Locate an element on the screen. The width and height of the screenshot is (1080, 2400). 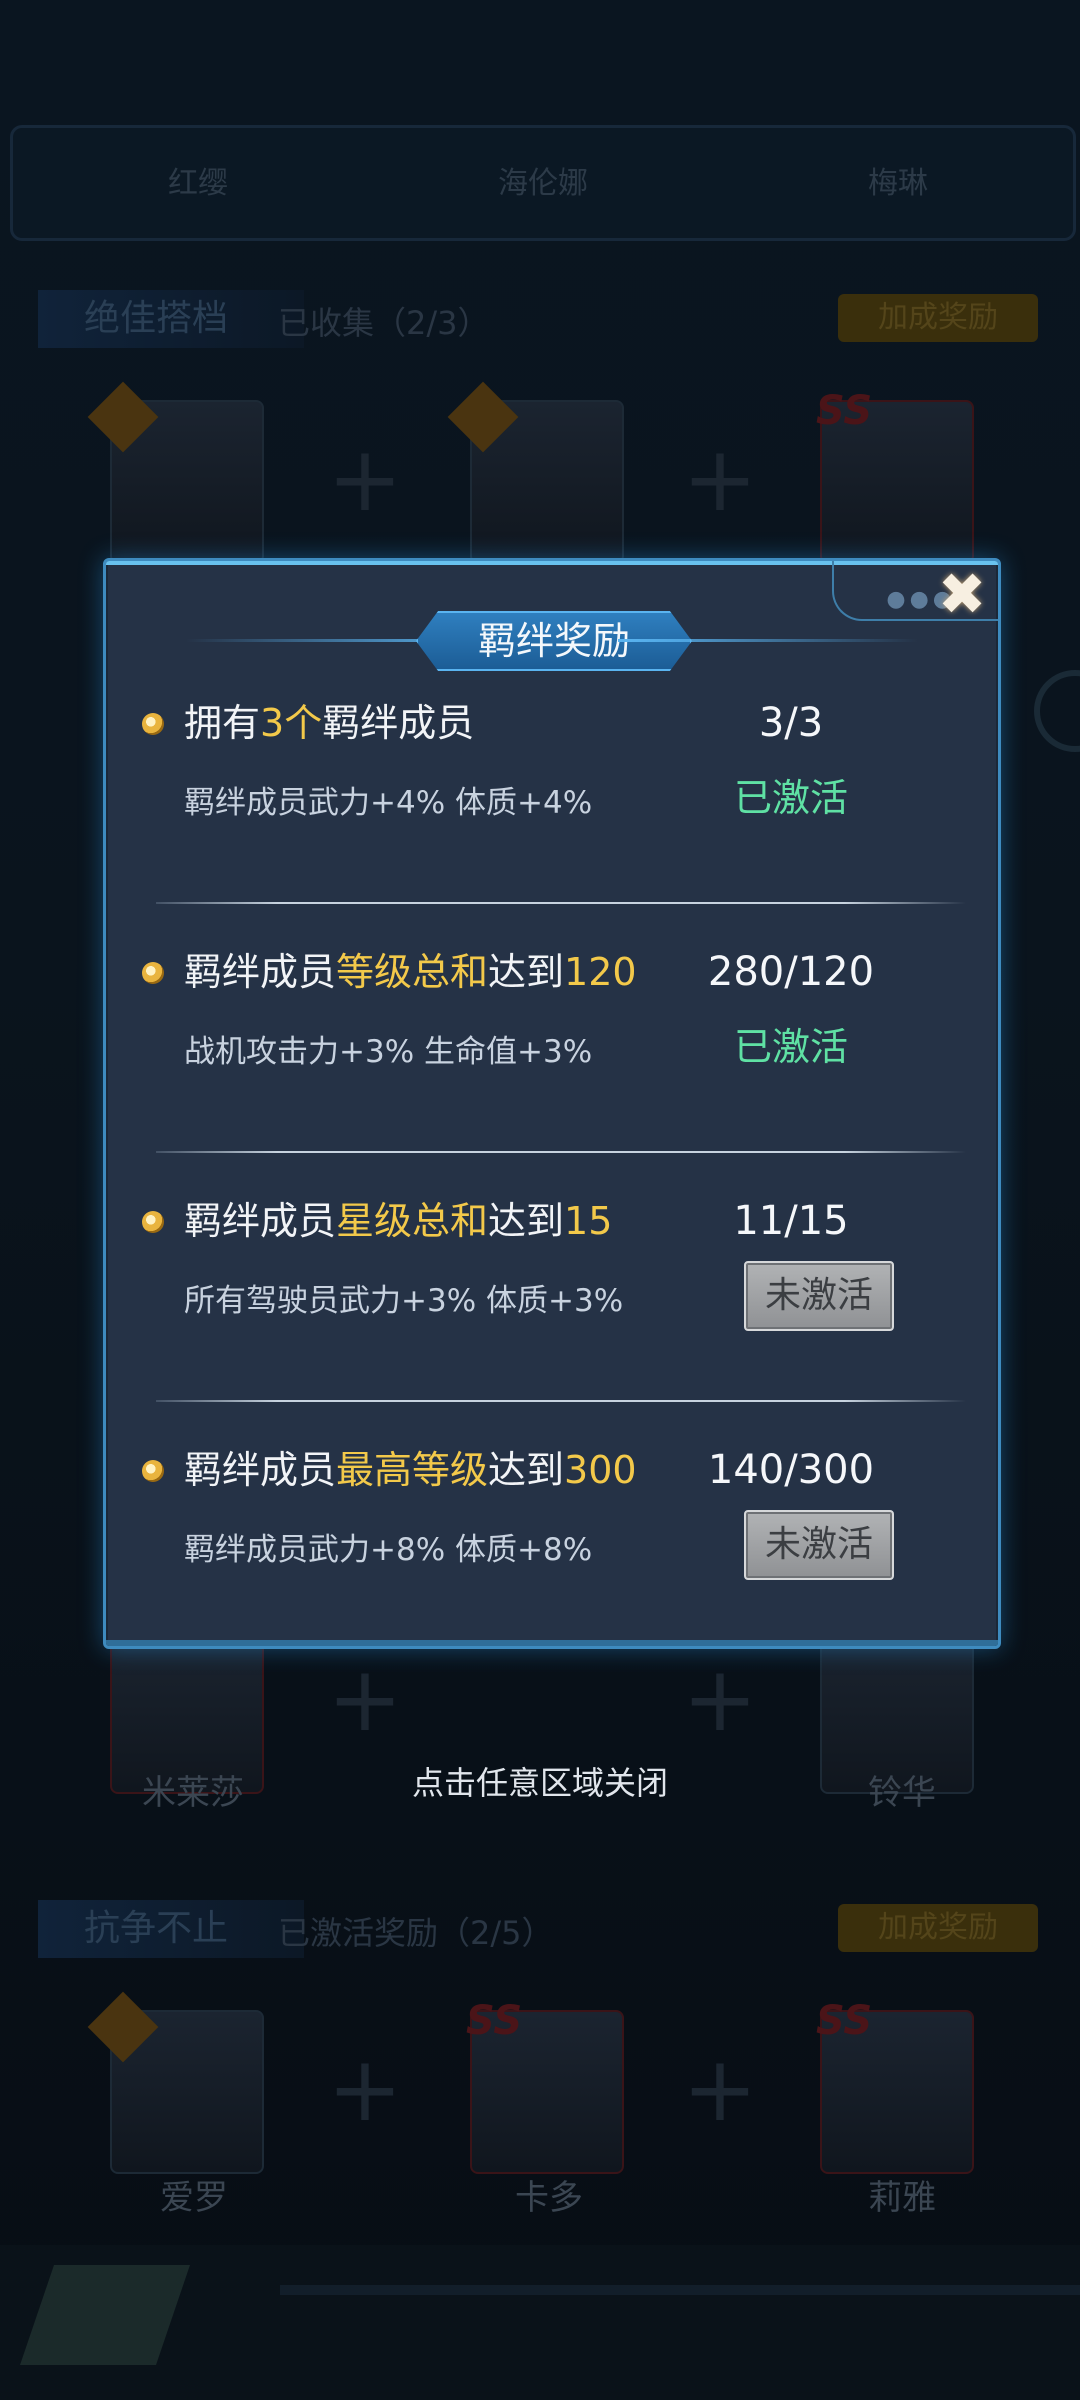
header-line-right is located at coordinates (768, 640).